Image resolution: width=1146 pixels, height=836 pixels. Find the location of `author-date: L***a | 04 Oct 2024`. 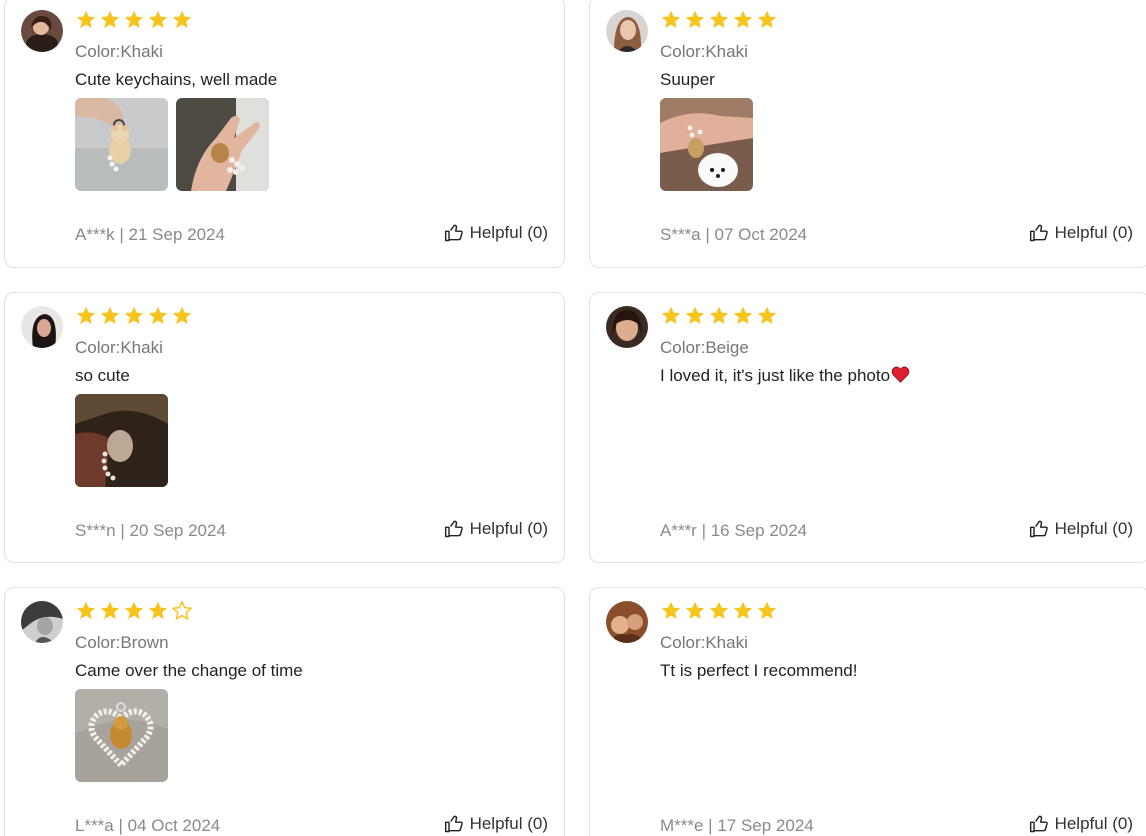

author-date: L***a | 04 Oct 2024 is located at coordinates (148, 825).